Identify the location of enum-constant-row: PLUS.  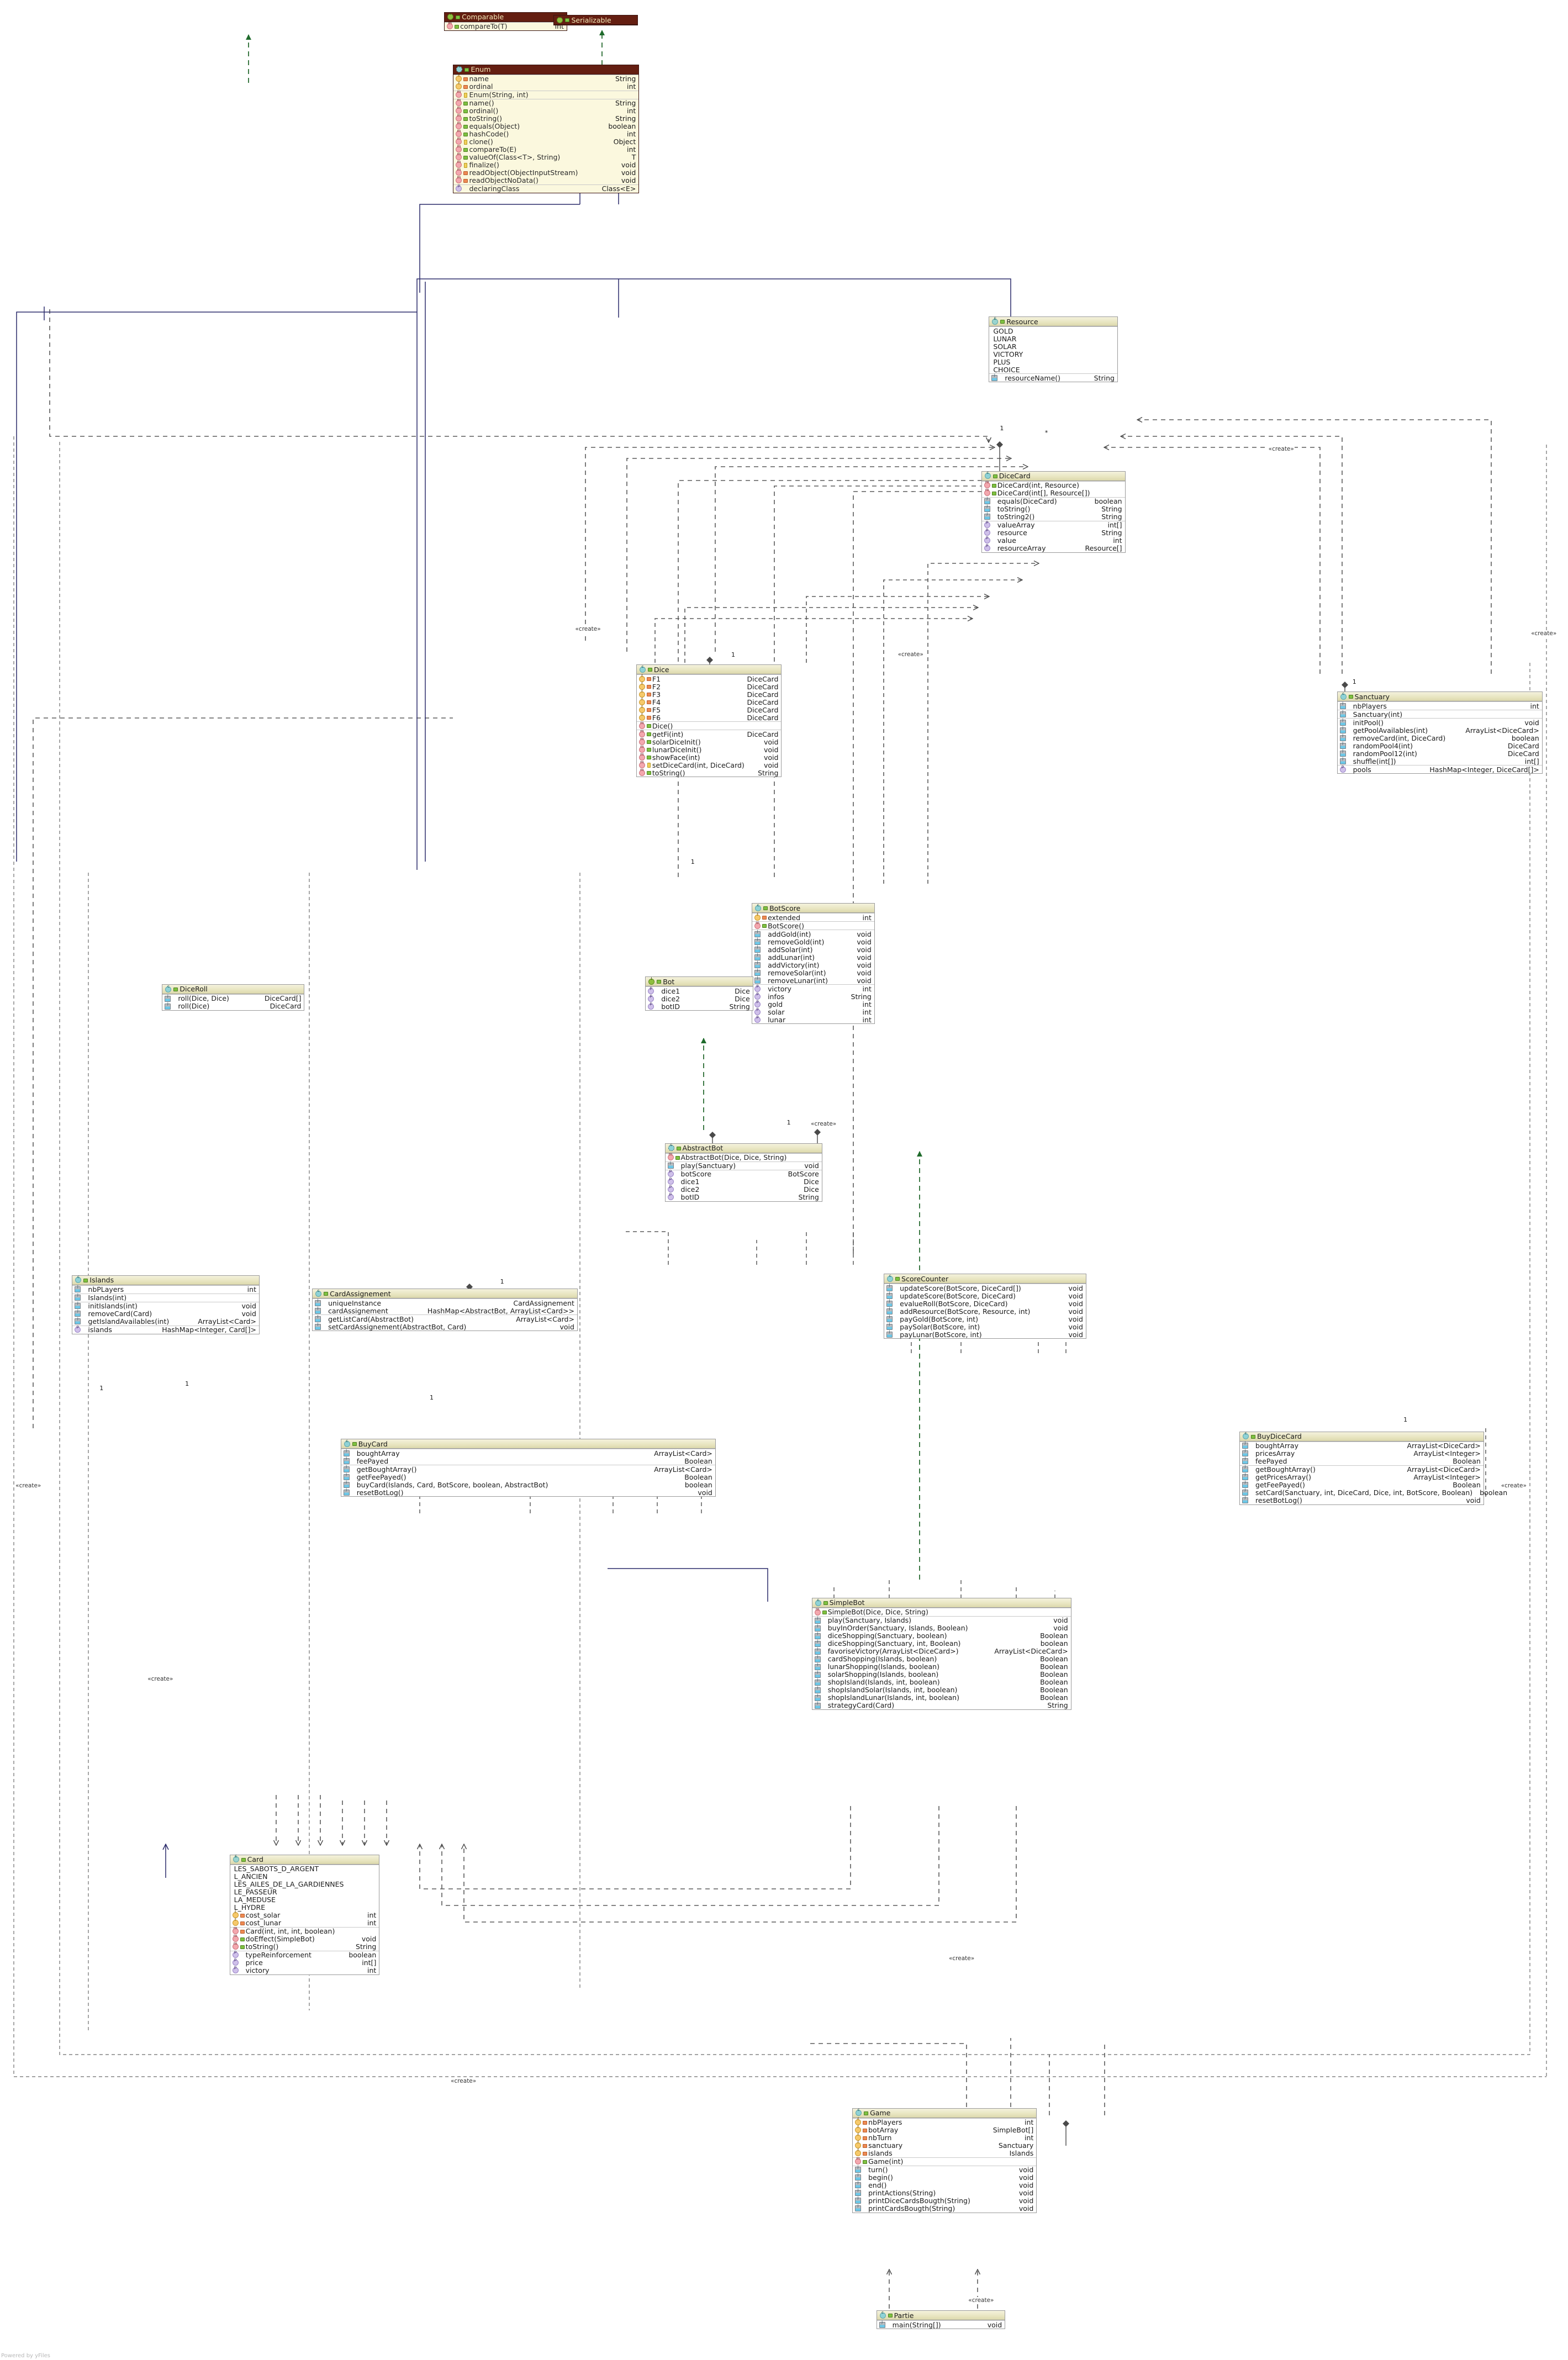
(1053, 362).